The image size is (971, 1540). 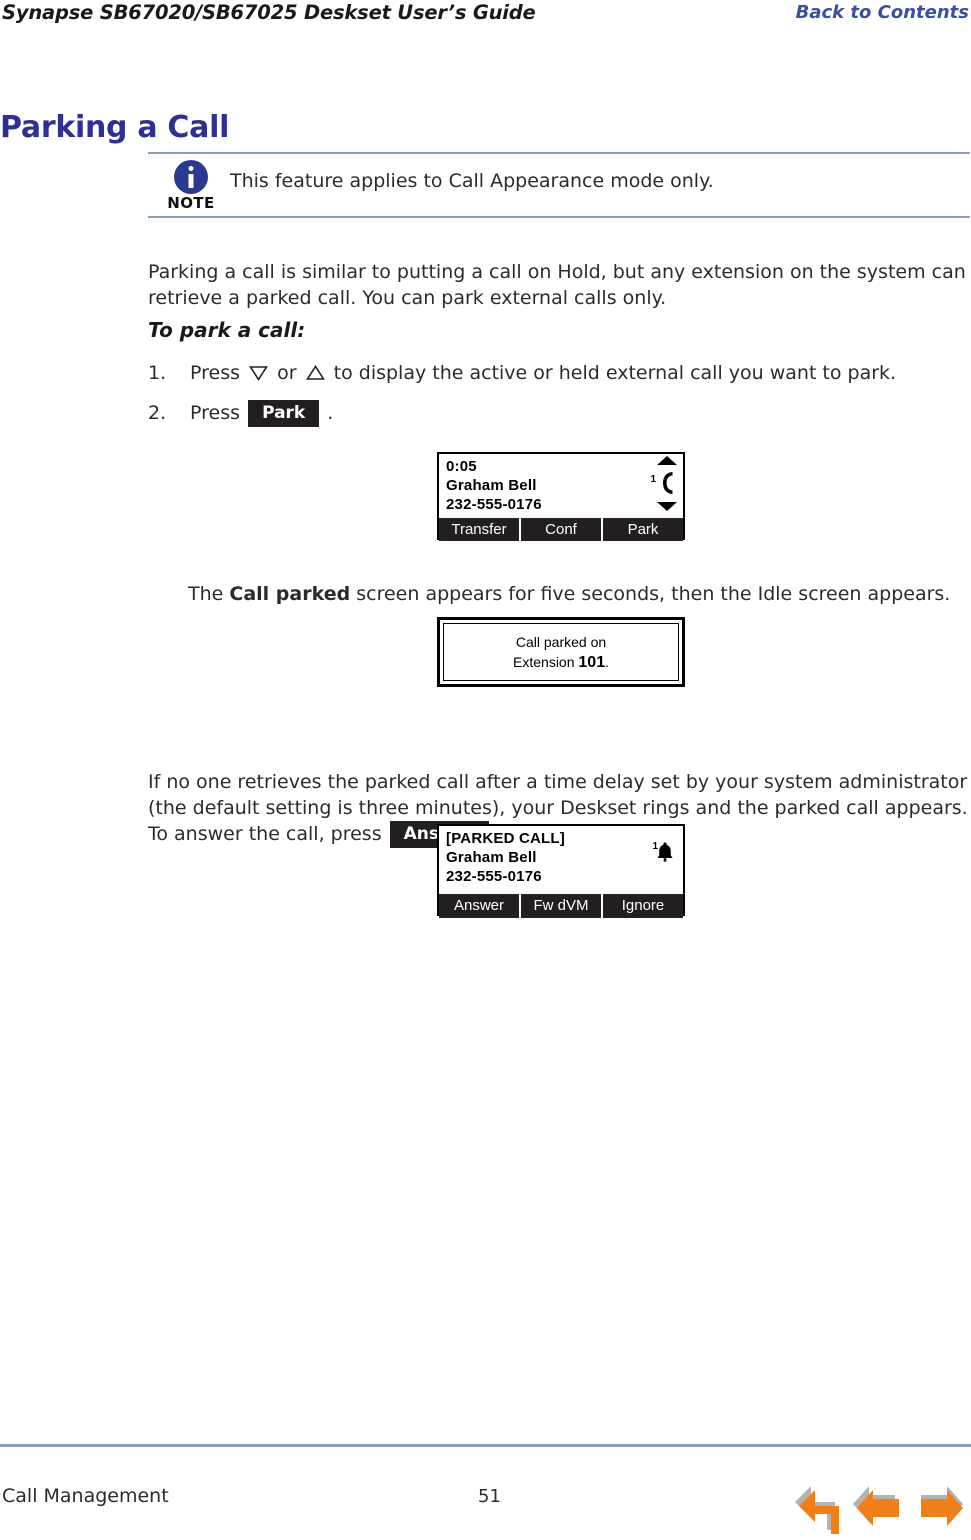 What do you see at coordinates (489, 1496) in the screenshot?
I see `footer-page-number: 51` at bounding box center [489, 1496].